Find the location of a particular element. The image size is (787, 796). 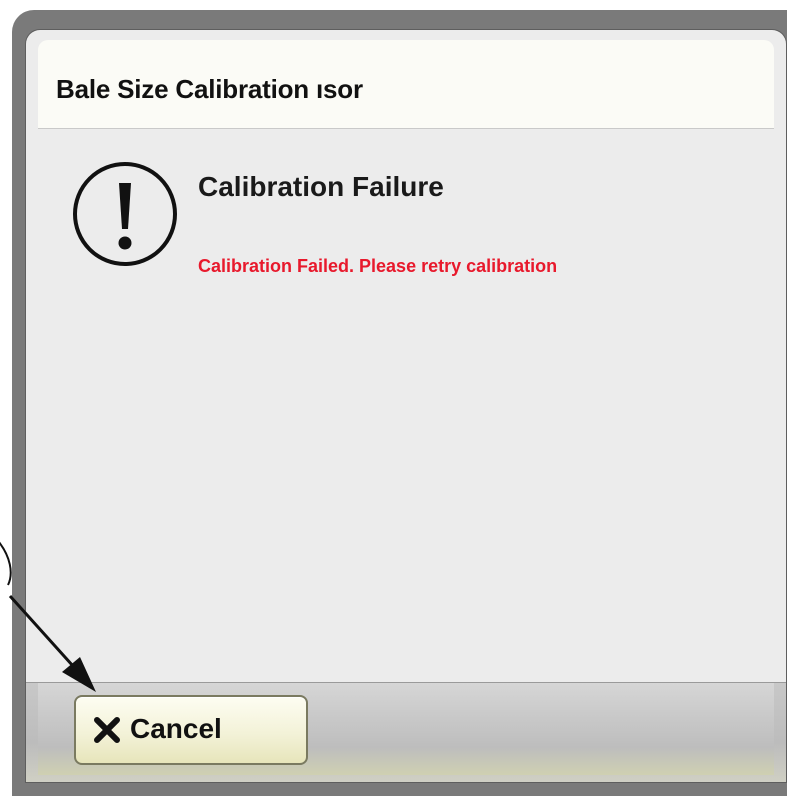

dialog-header: Bale Size Calibration ısor is located at coordinates (406, 84).